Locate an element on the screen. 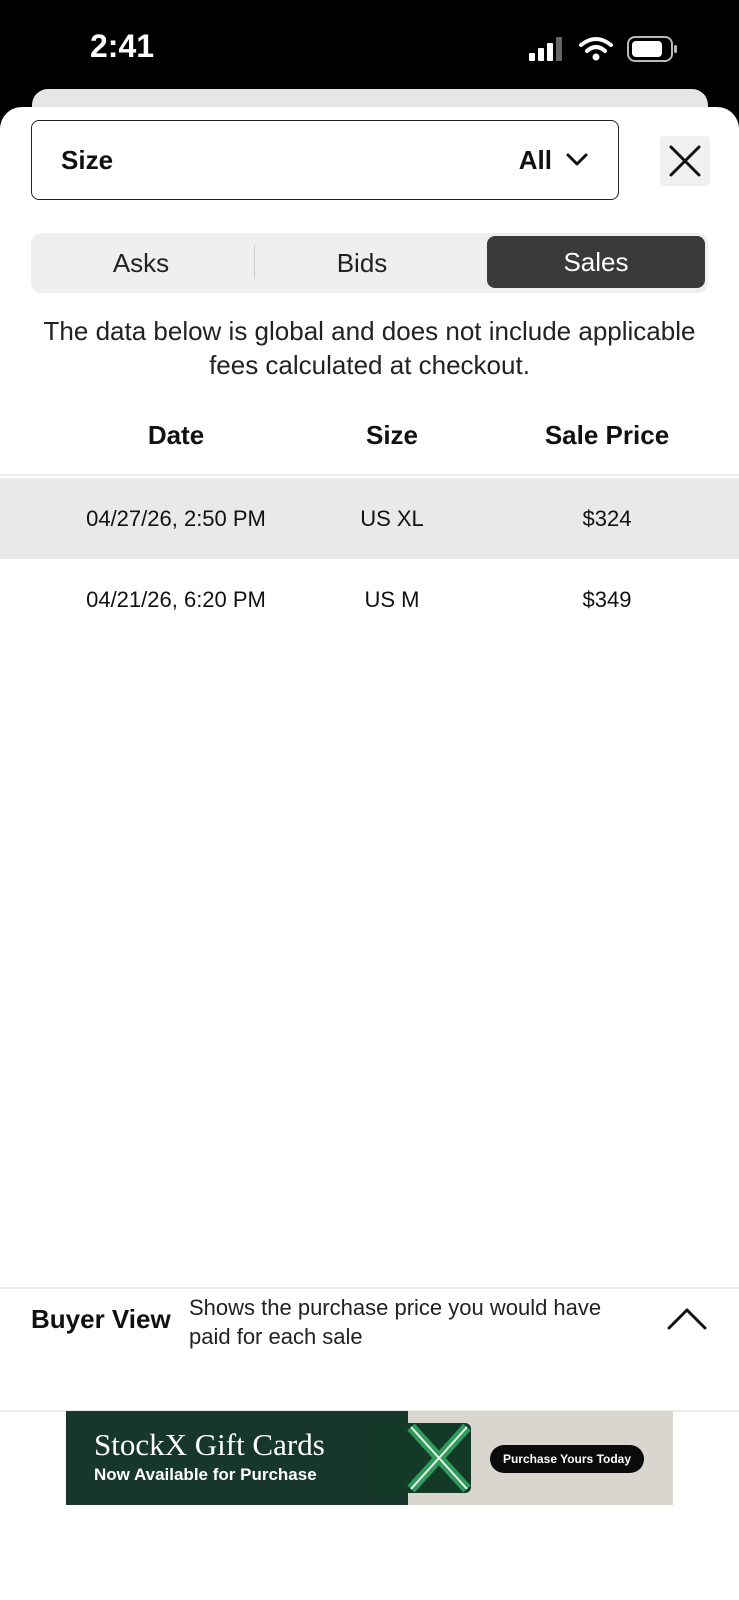 Image resolution: width=739 pixels, height=1600 pixels. size-filter-select: Size All is located at coordinates (325, 160).